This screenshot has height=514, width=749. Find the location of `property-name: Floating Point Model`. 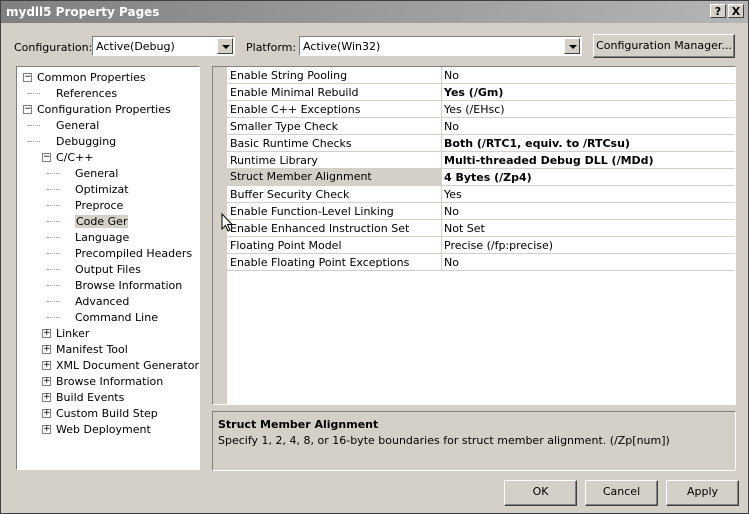

property-name: Floating Point Model is located at coordinates (286, 245).